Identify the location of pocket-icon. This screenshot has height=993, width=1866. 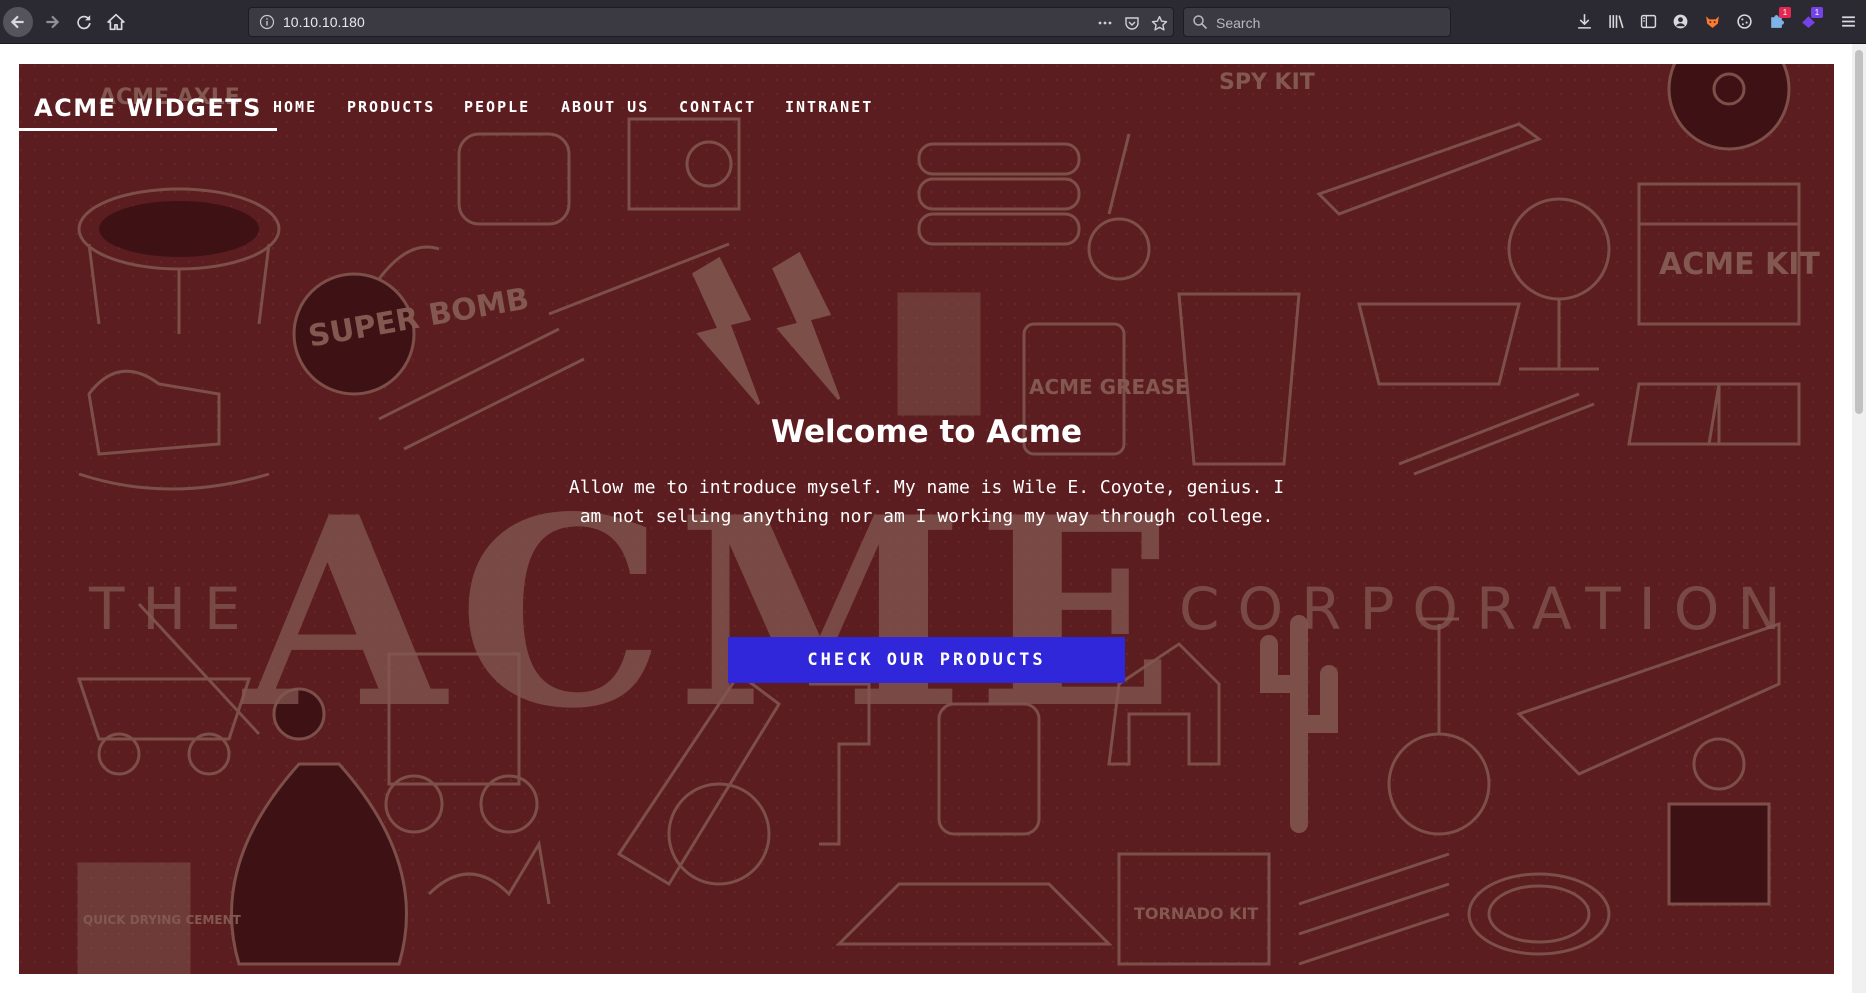
(1132, 23).